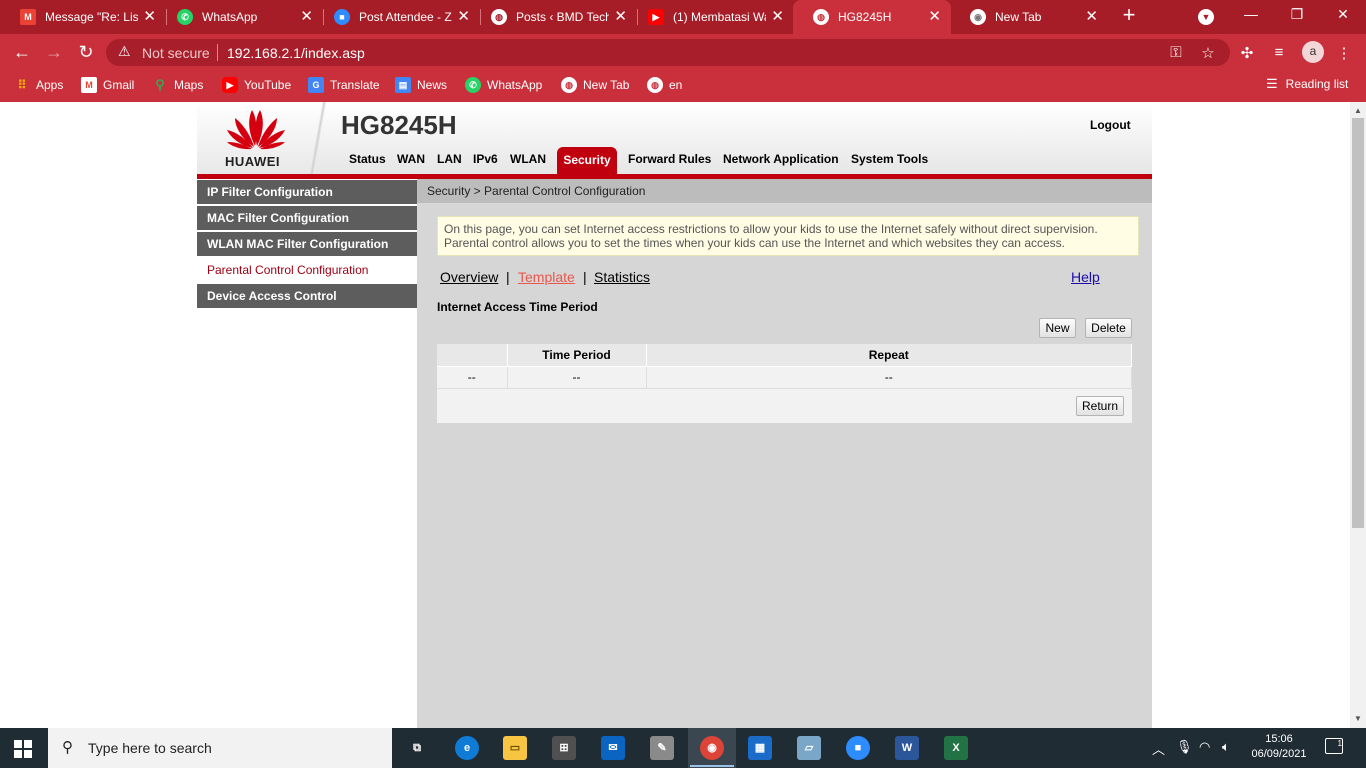 The height and width of the screenshot is (768, 1366). I want to click on tab-search-icon: ▼, so click(1206, 17).